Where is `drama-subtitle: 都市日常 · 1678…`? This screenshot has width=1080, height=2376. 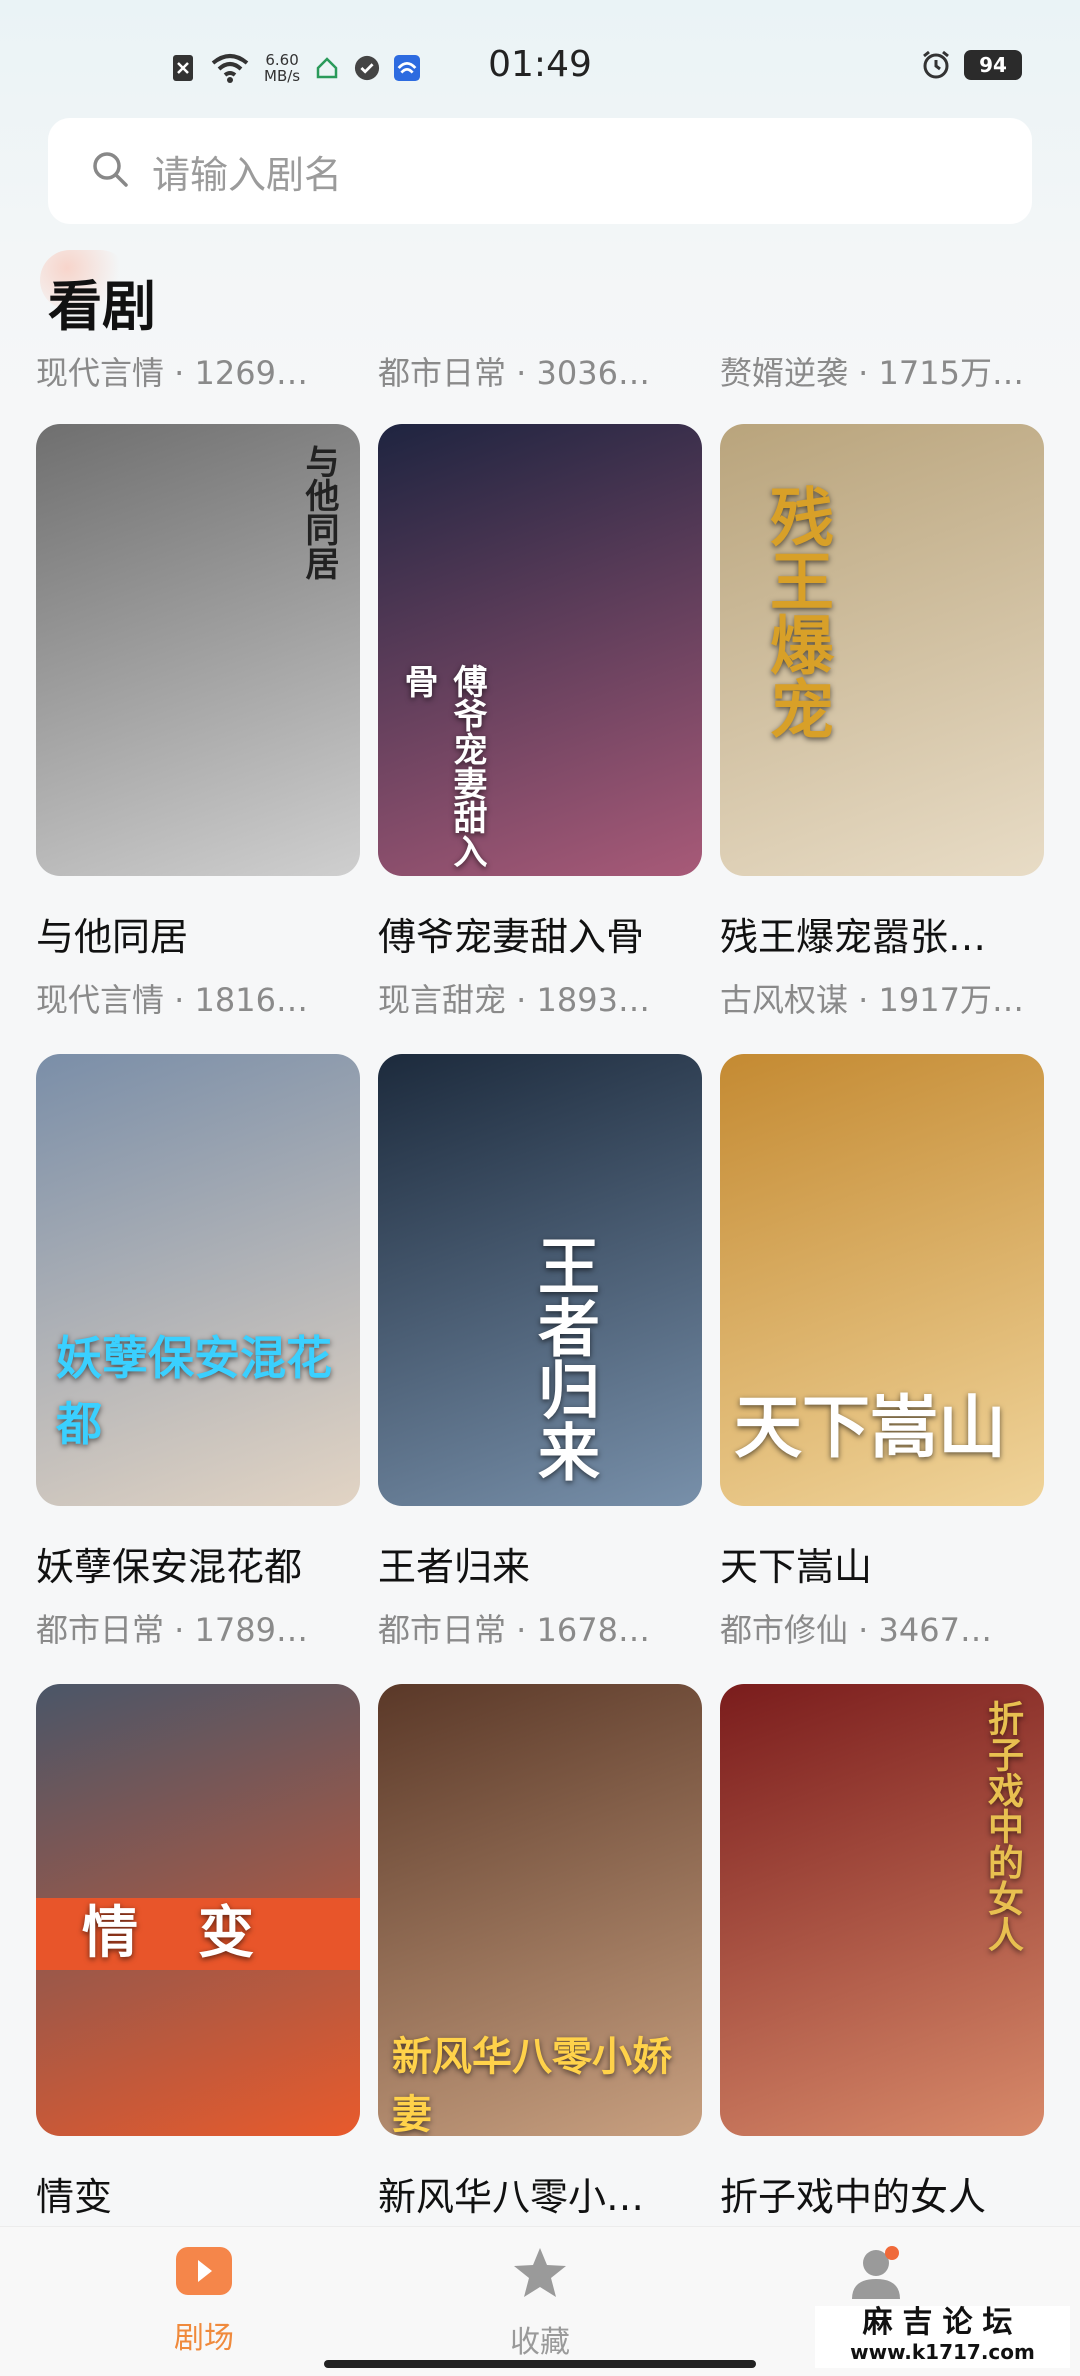 drama-subtitle: 都市日常 · 1678… is located at coordinates (514, 1630).